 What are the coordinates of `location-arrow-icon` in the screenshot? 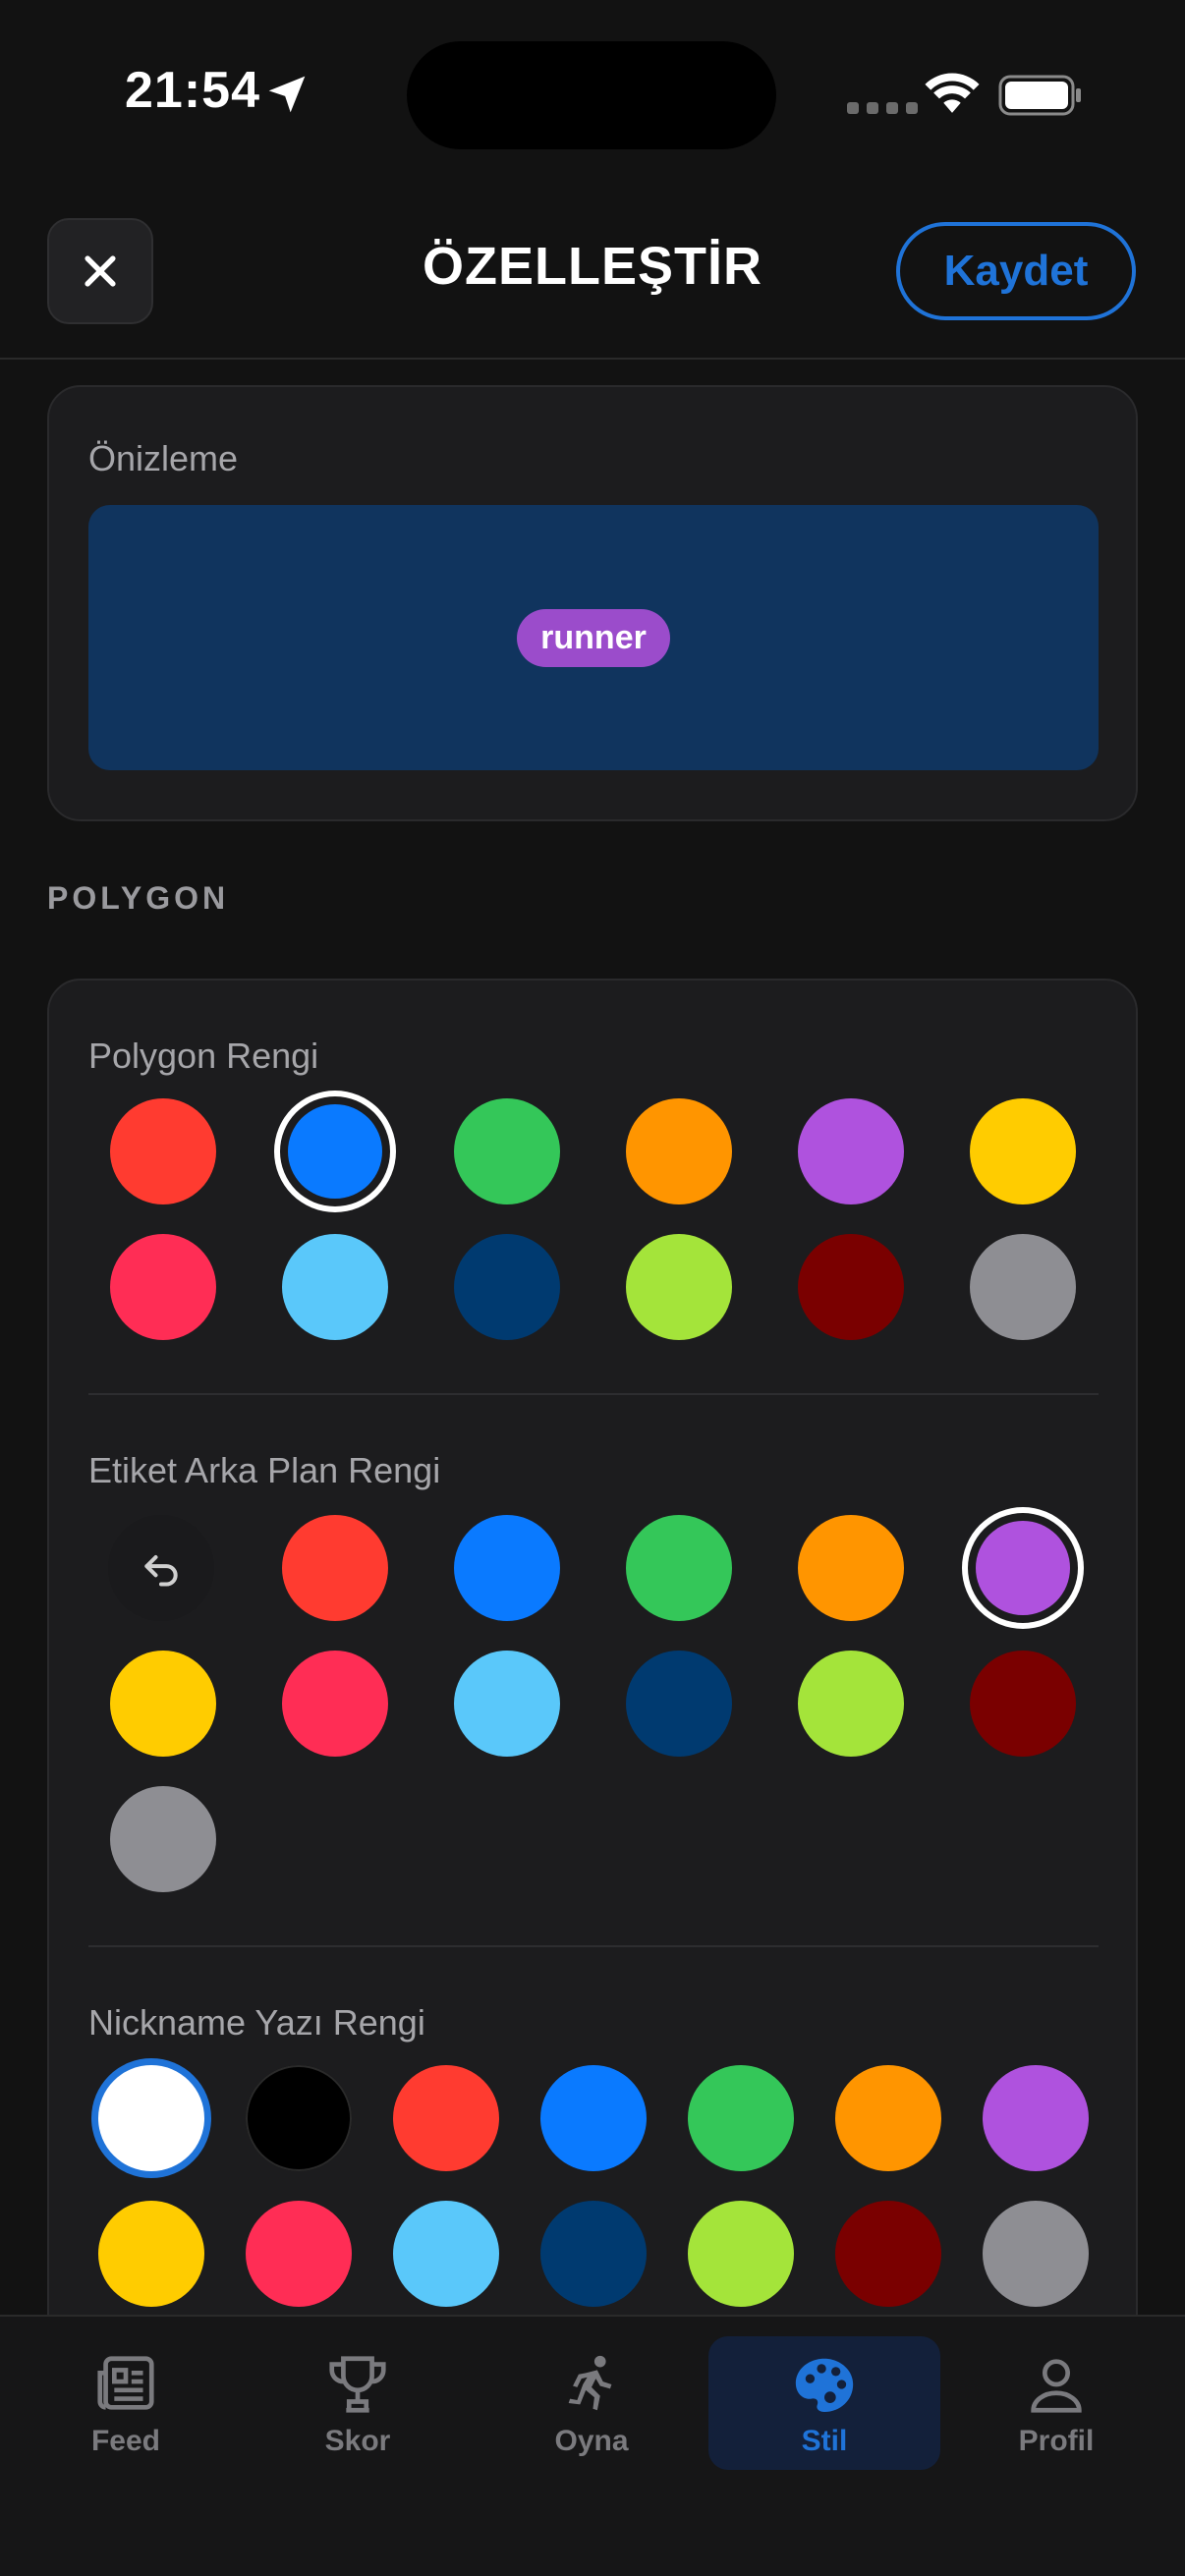 It's located at (287, 94).